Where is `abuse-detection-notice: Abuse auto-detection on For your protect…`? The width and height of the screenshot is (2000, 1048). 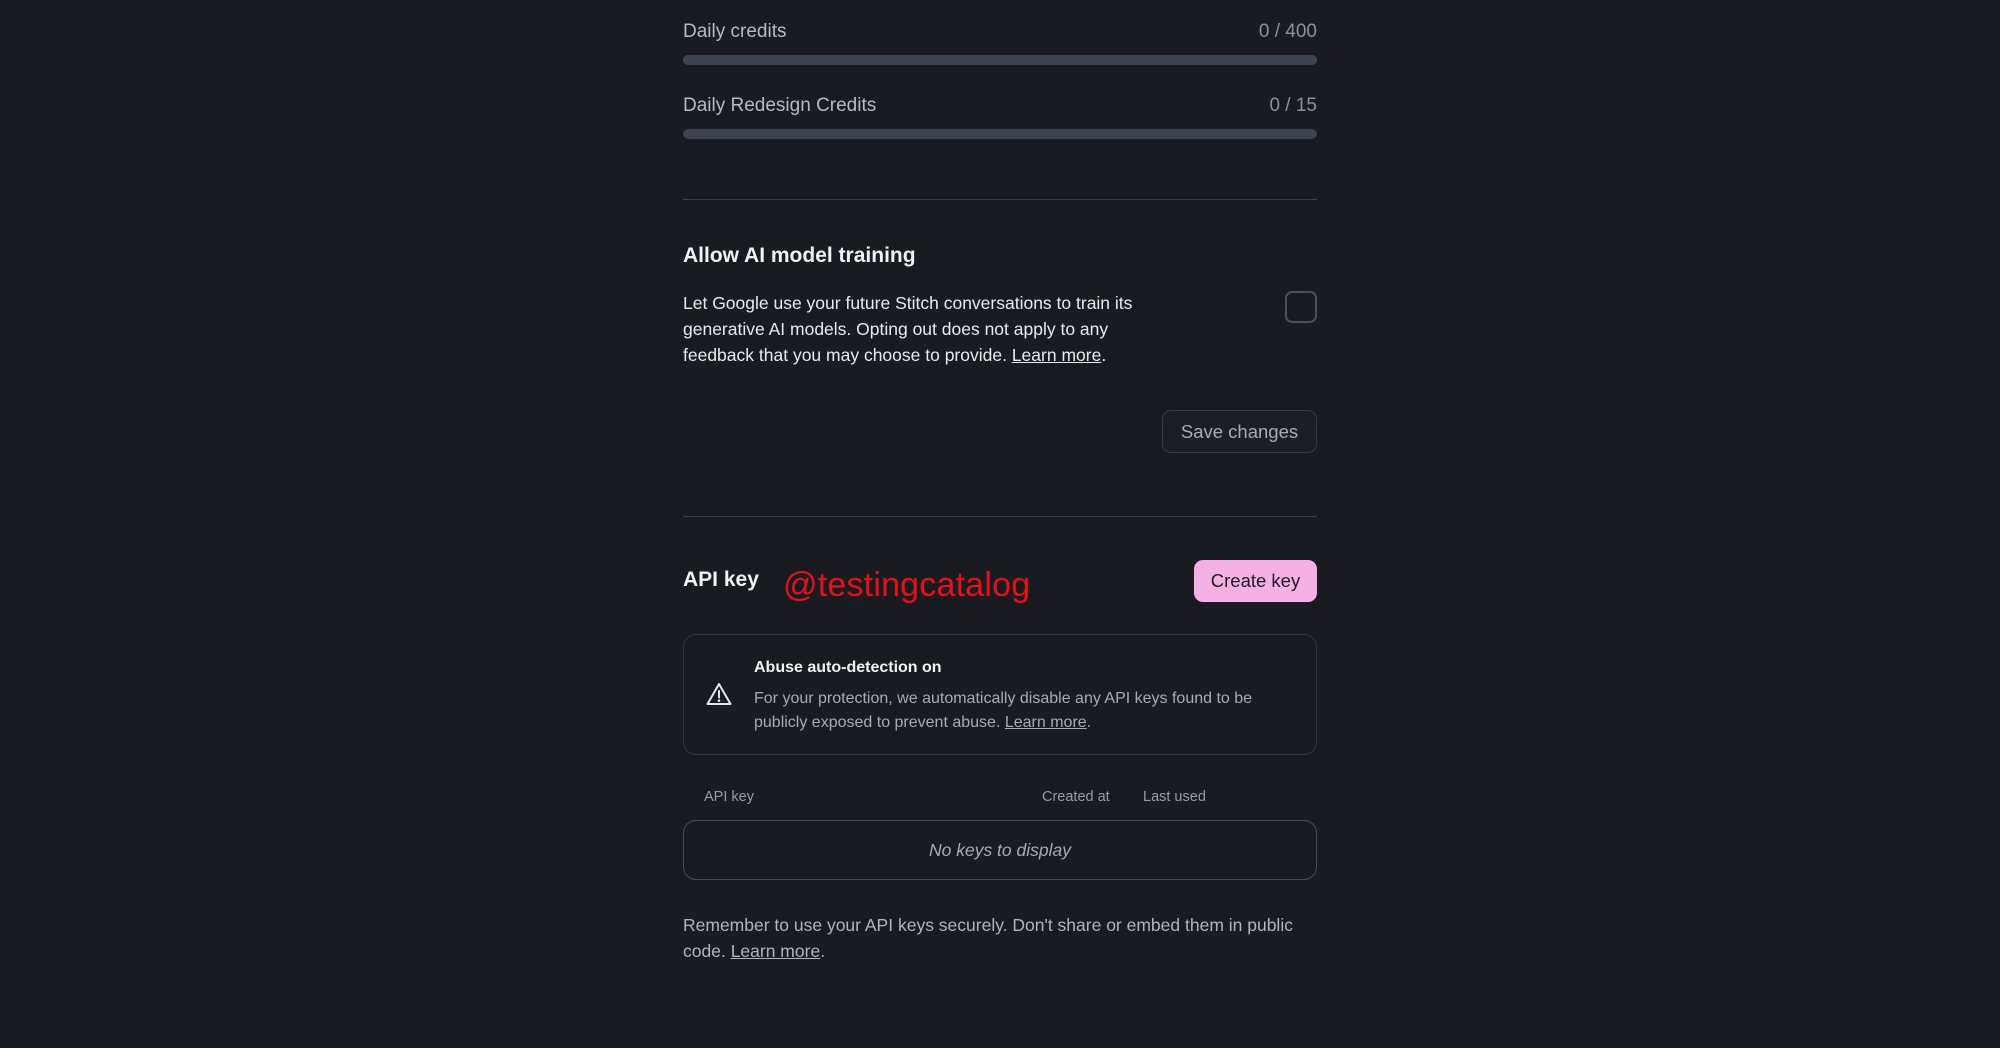 abuse-detection-notice: Abuse auto-detection on For your protect… is located at coordinates (1000, 694).